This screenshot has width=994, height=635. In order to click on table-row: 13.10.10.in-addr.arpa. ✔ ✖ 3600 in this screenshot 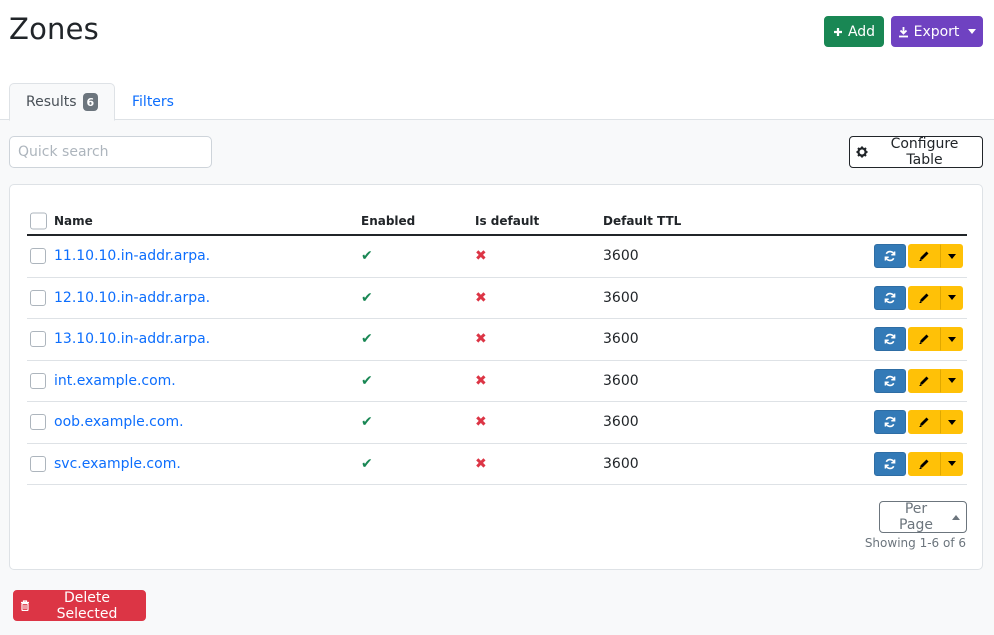, I will do `click(497, 340)`.